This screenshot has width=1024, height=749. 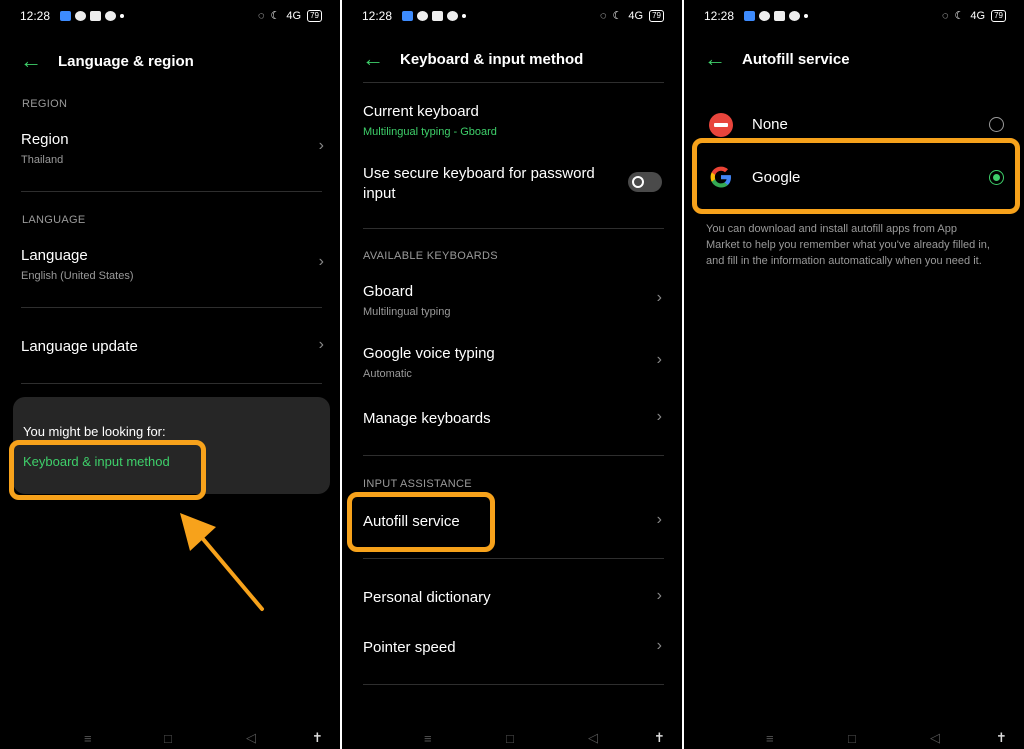 What do you see at coordinates (126, 61) in the screenshot?
I see `page-title: Language & region` at bounding box center [126, 61].